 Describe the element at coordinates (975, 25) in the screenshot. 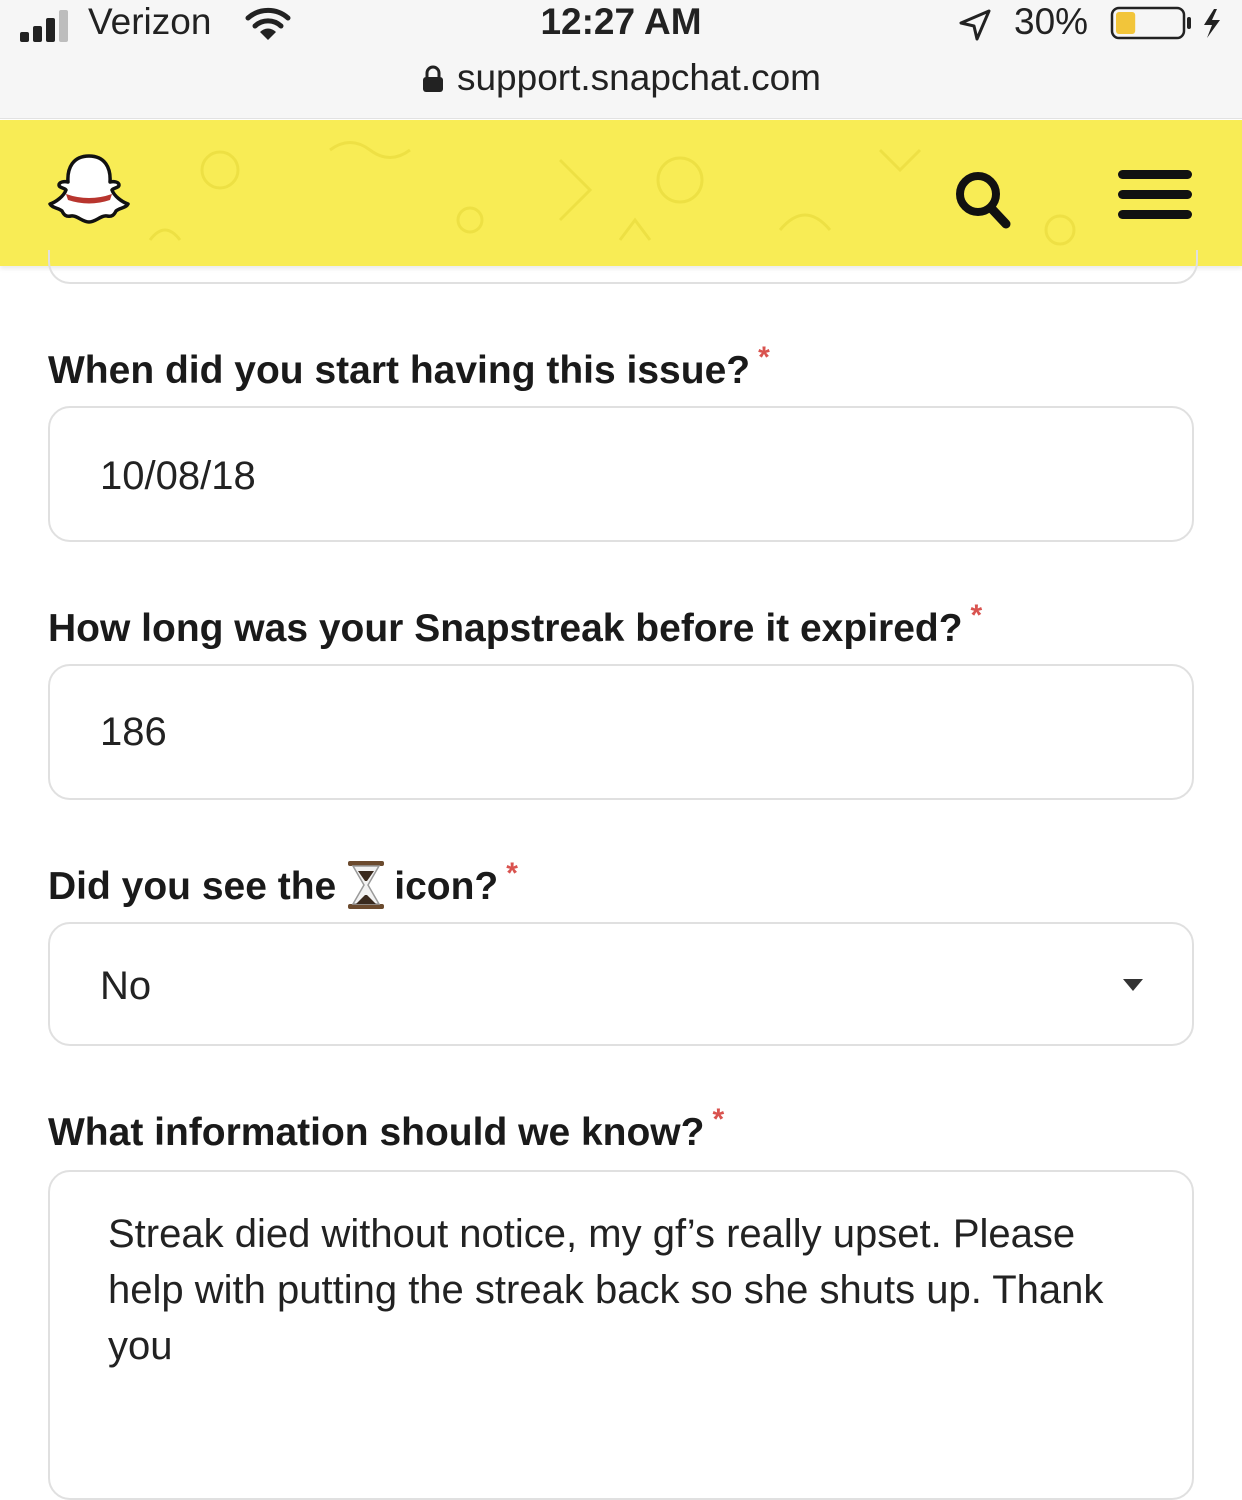

I see `location-arrow-icon` at that location.